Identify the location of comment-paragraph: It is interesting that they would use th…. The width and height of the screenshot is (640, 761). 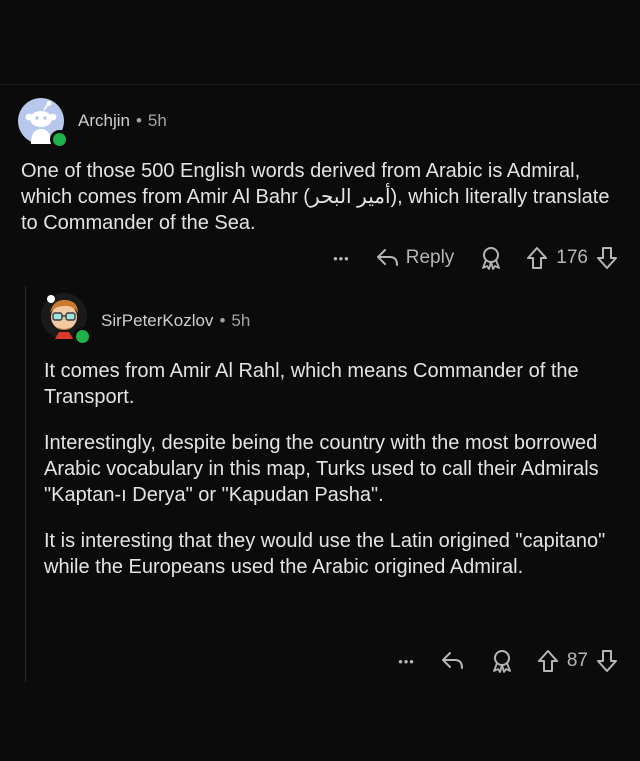
(325, 554).